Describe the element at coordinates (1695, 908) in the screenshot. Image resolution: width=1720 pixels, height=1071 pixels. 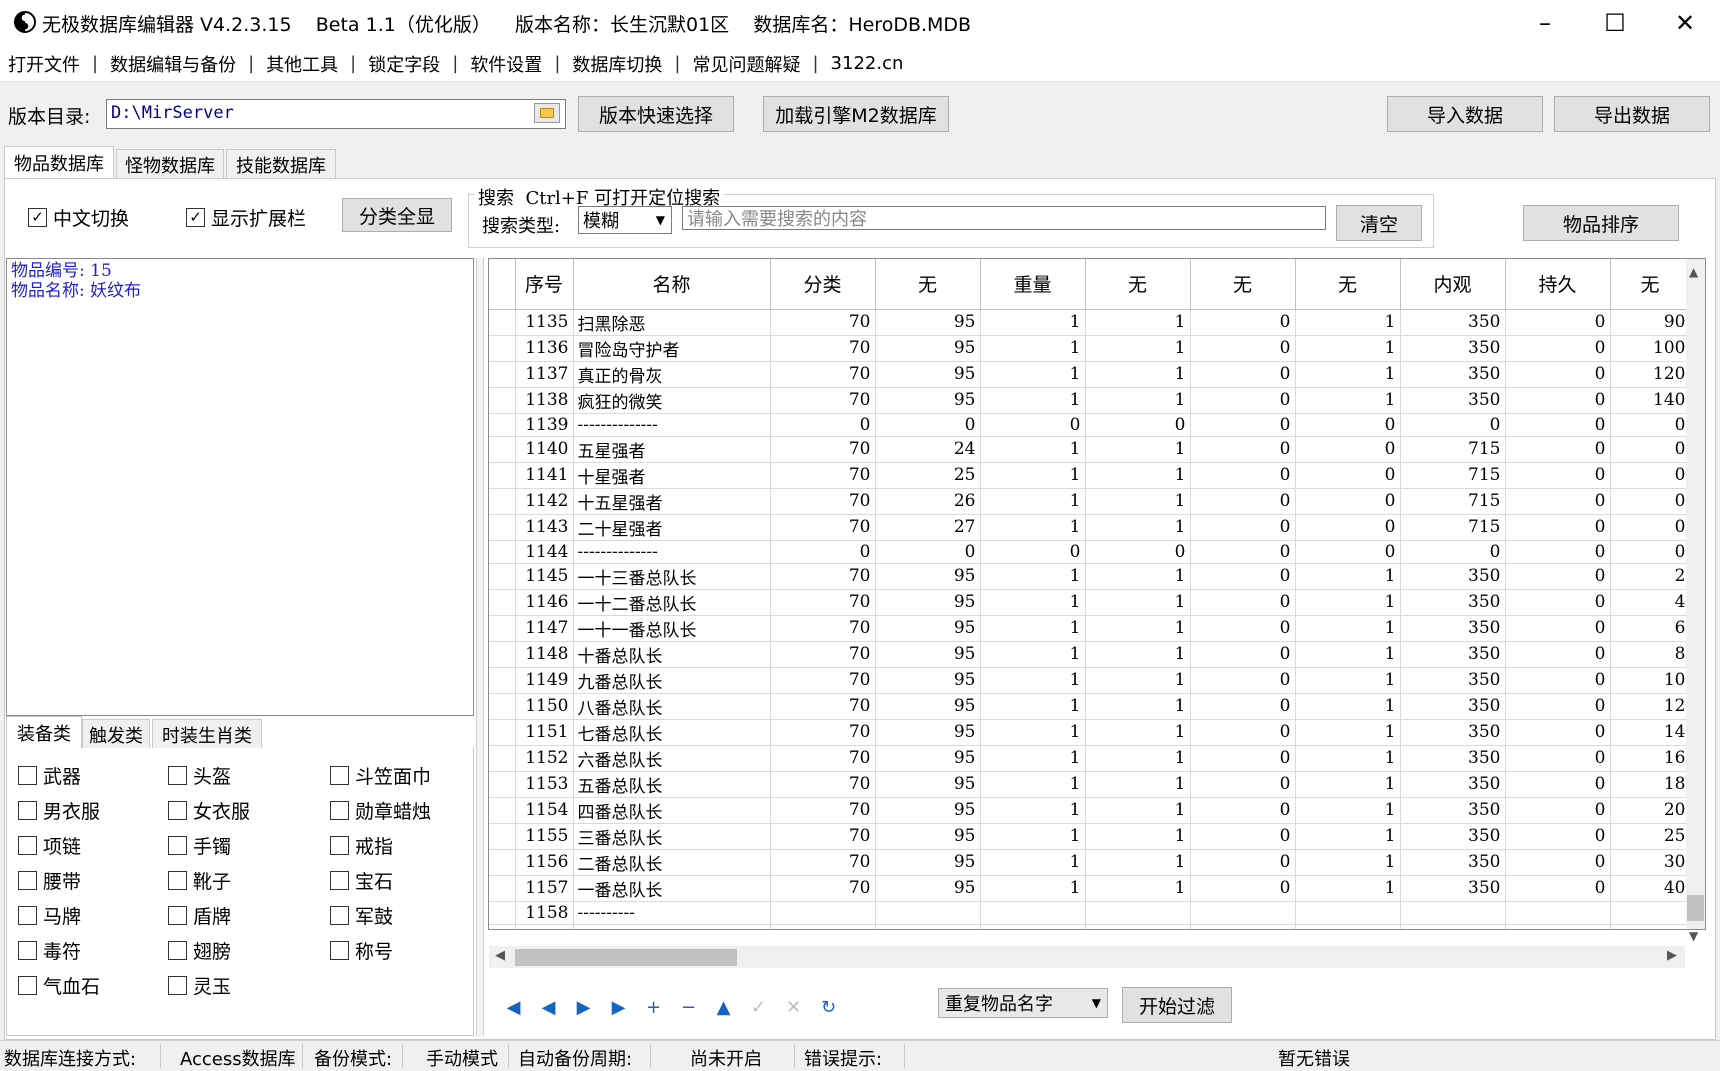
I see `scroll-thumb` at that location.